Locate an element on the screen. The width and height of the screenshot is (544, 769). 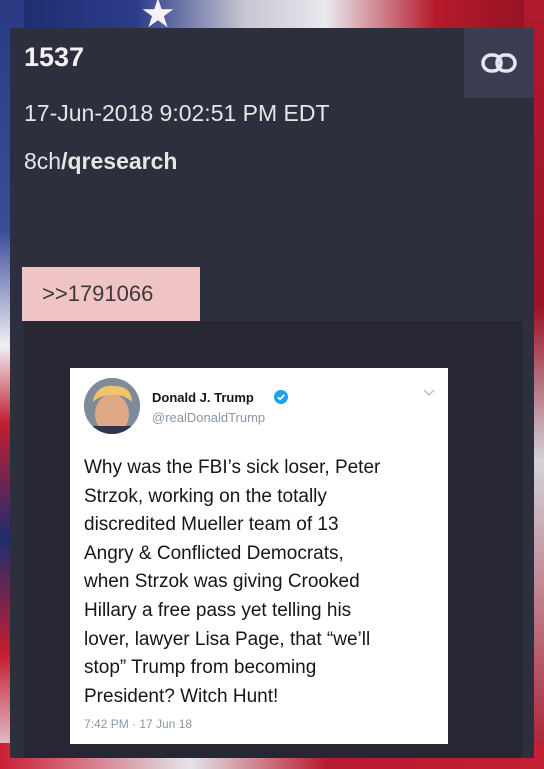
board-name: qresearch is located at coordinates (122, 161).